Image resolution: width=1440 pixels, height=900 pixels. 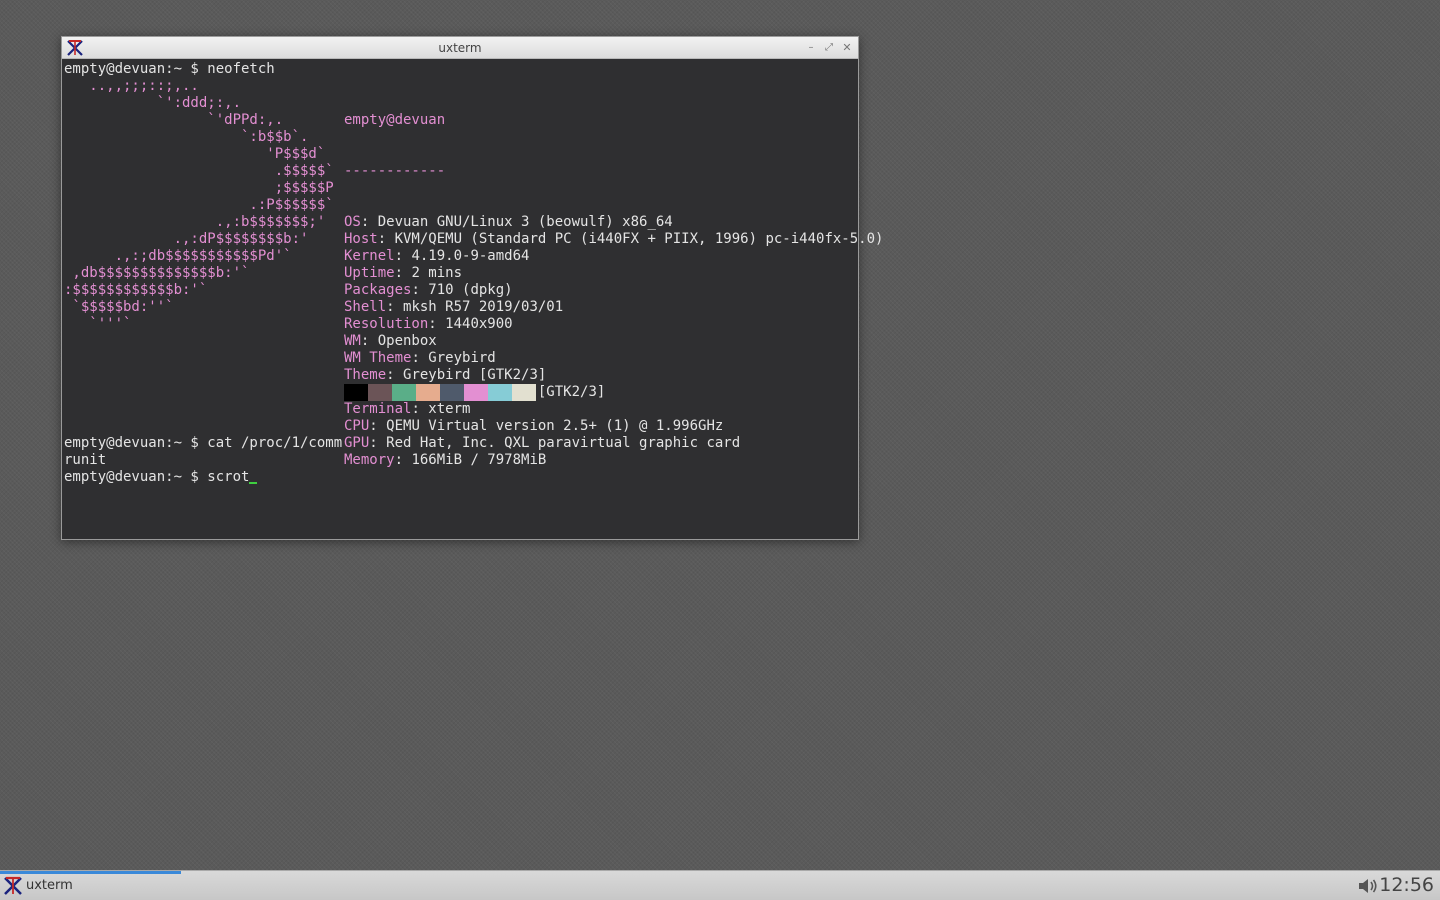 I want to click on info-value: 2 mins, so click(x=437, y=273).